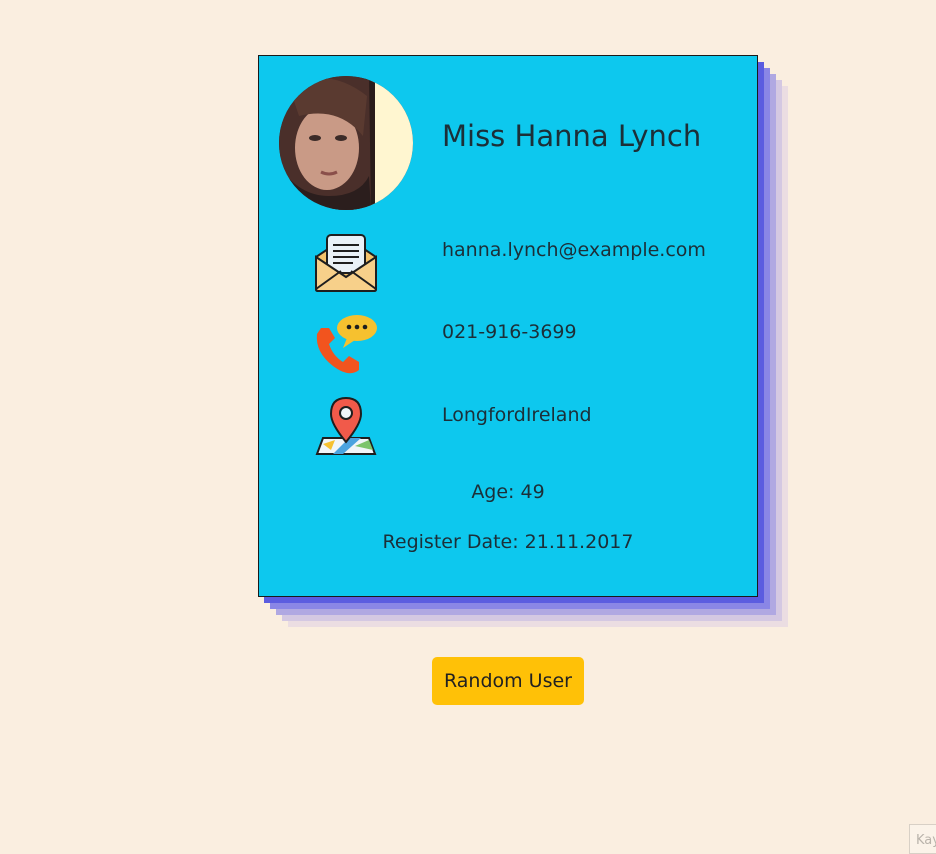 This screenshot has width=936, height=854. Describe the element at coordinates (572, 136) in the screenshot. I see `user-name: Miss Hanna Lynch` at that location.